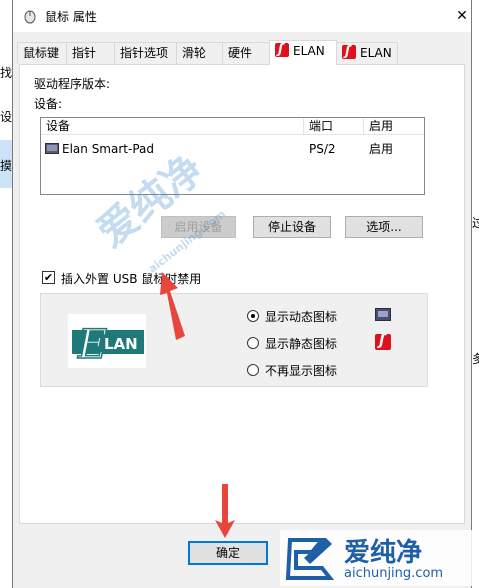  What do you see at coordinates (310, 559) in the screenshot?
I see `brand-logo-icon` at bounding box center [310, 559].